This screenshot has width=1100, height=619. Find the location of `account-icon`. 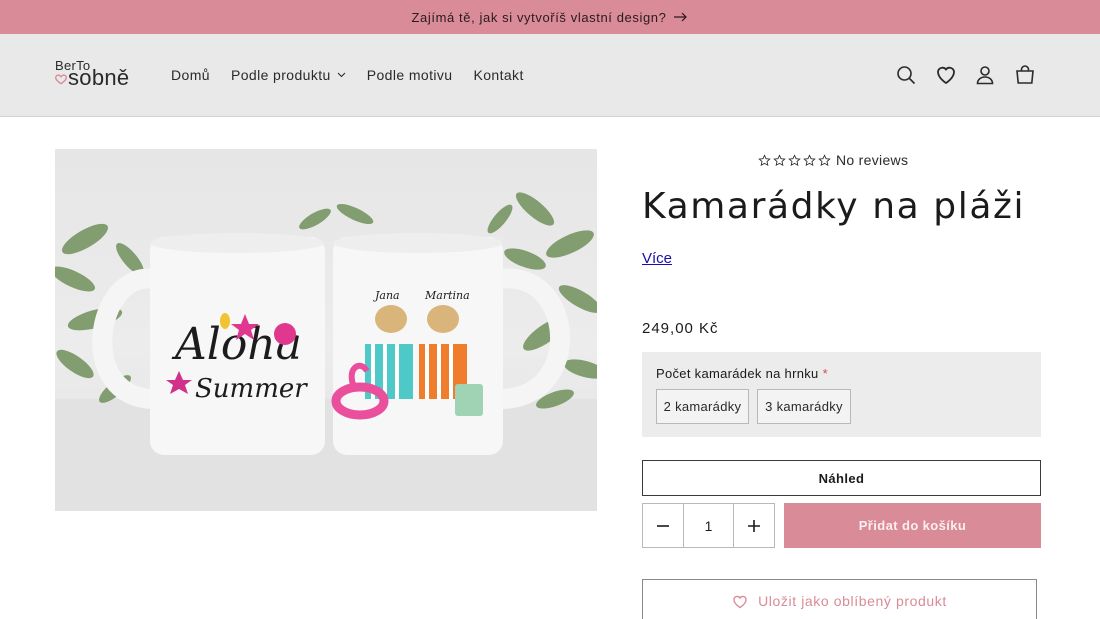

account-icon is located at coordinates (985, 75).